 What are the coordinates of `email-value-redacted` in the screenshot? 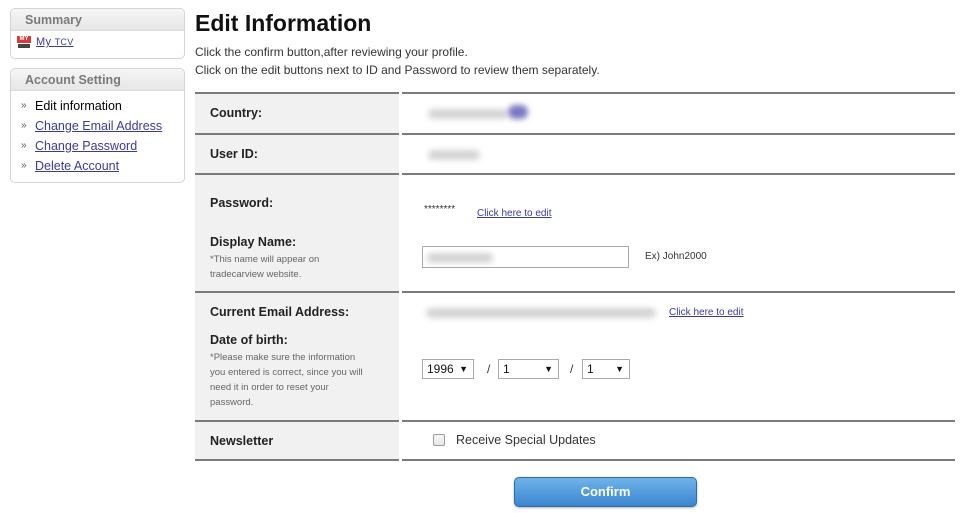 It's located at (541, 313).